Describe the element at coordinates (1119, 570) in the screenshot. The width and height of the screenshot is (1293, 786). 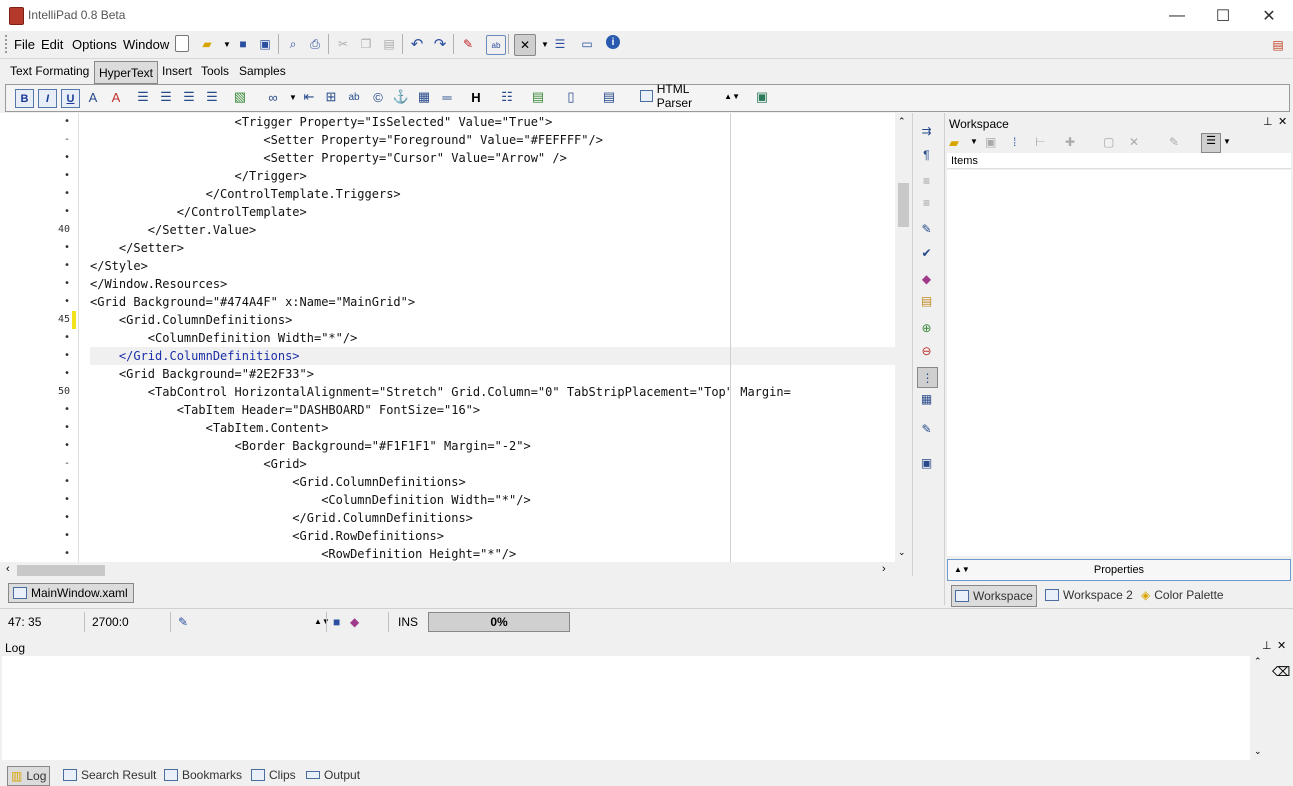
I see `properties-bar: ▲▼ Properties` at that location.